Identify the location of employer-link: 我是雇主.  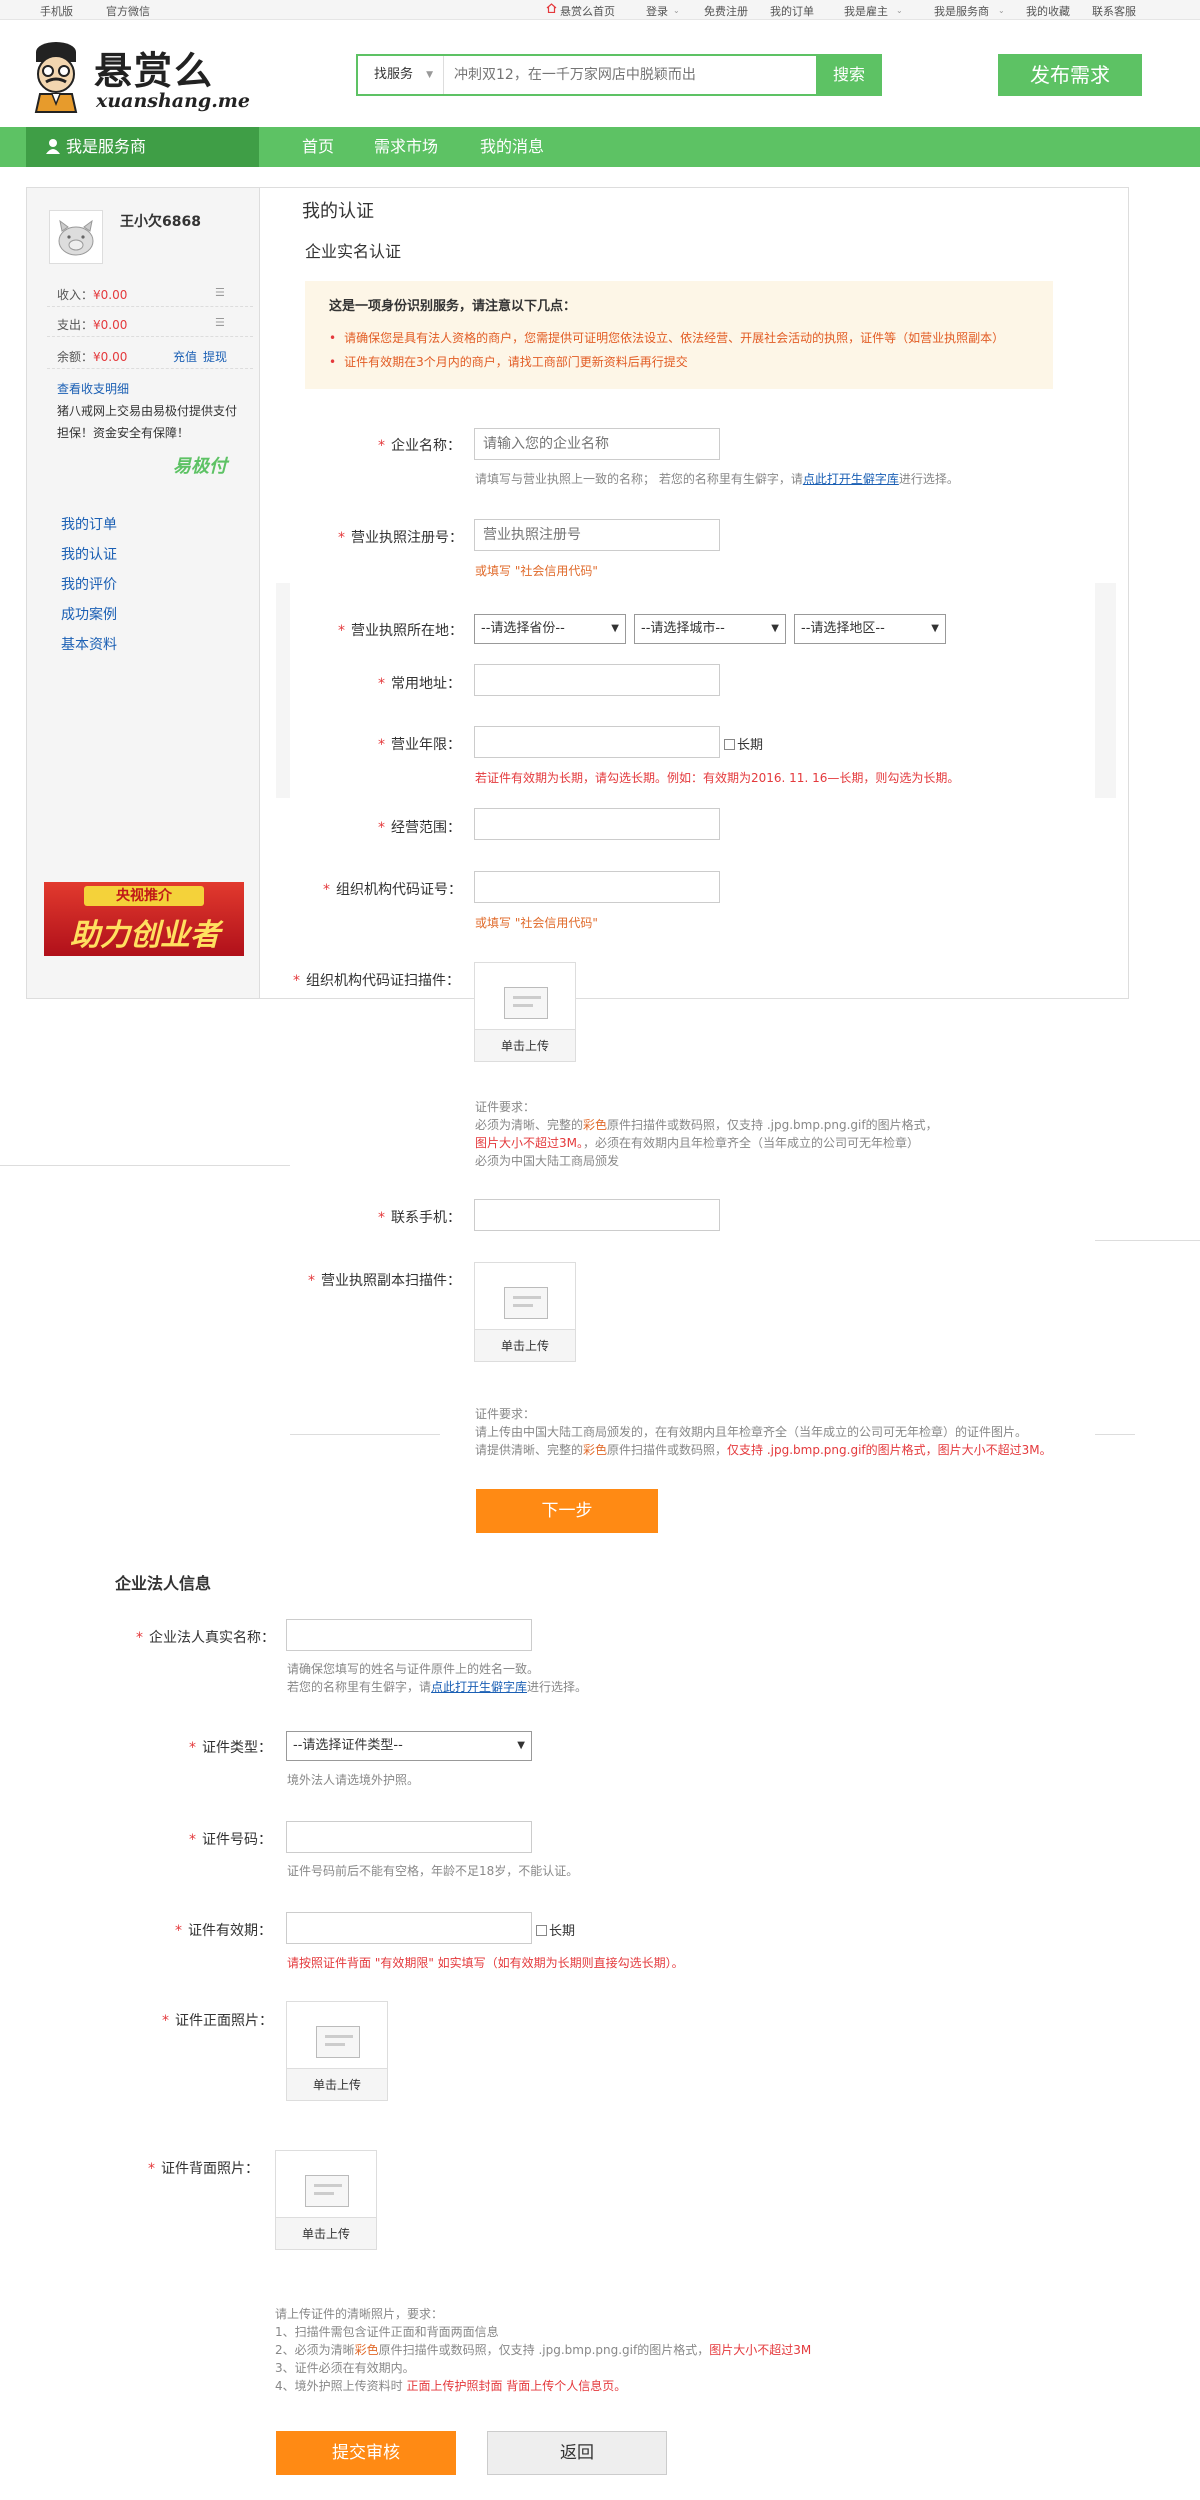
(866, 11).